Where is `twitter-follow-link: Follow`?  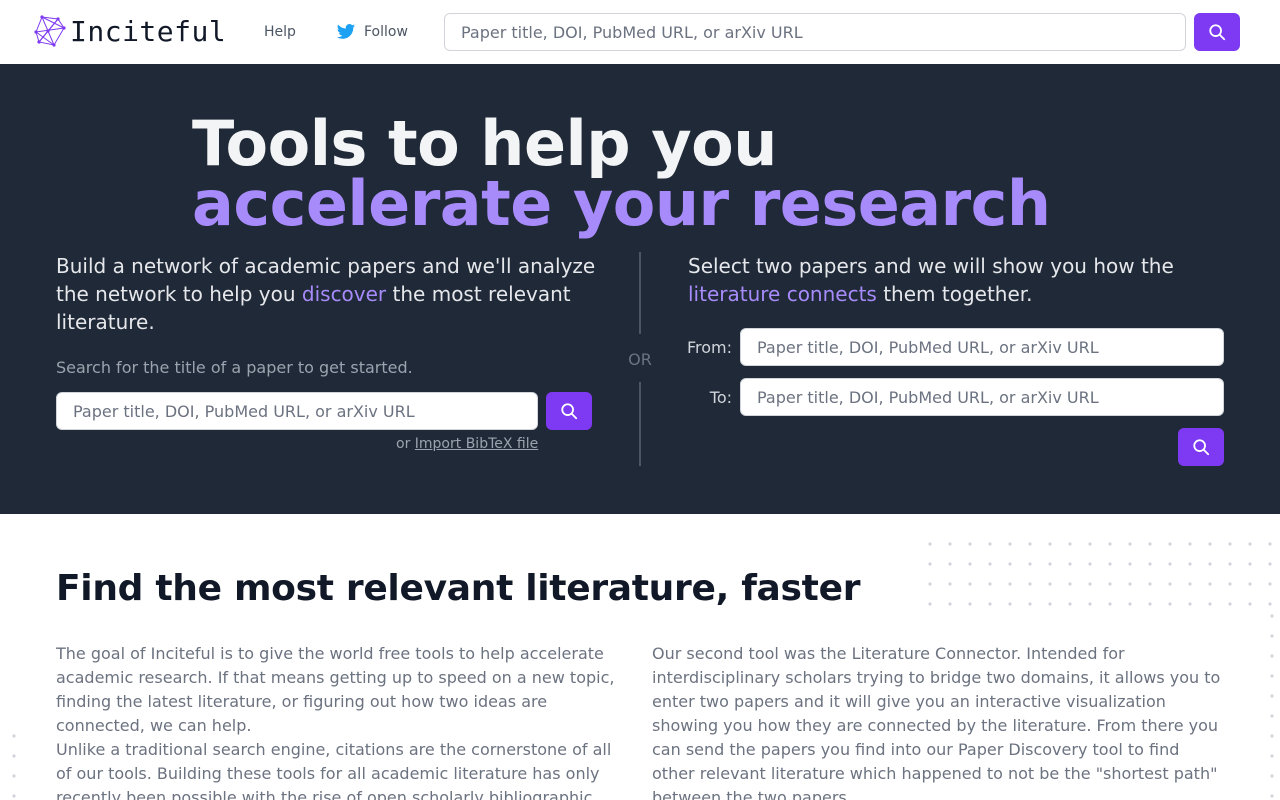
twitter-follow-link: Follow is located at coordinates (372, 32).